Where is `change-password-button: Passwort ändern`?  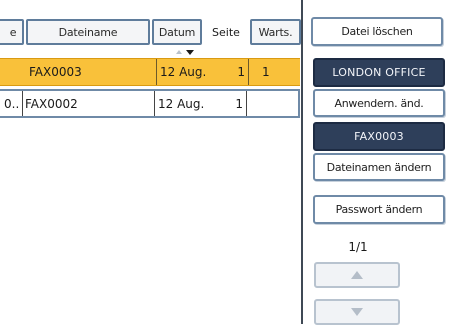 change-password-button: Passwort ändern is located at coordinates (379, 209).